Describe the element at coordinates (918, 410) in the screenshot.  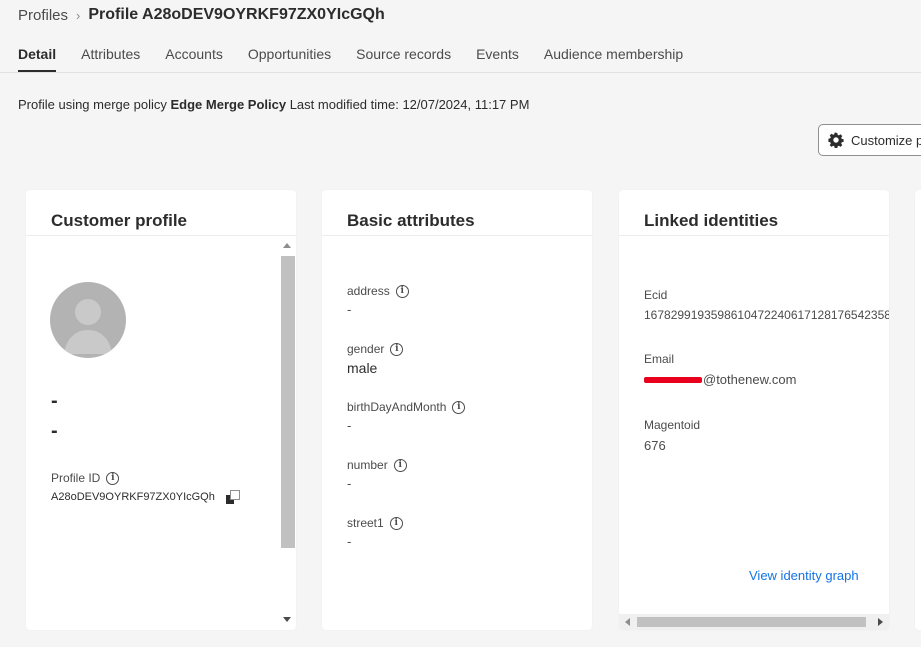
I see `next-card-partial` at that location.